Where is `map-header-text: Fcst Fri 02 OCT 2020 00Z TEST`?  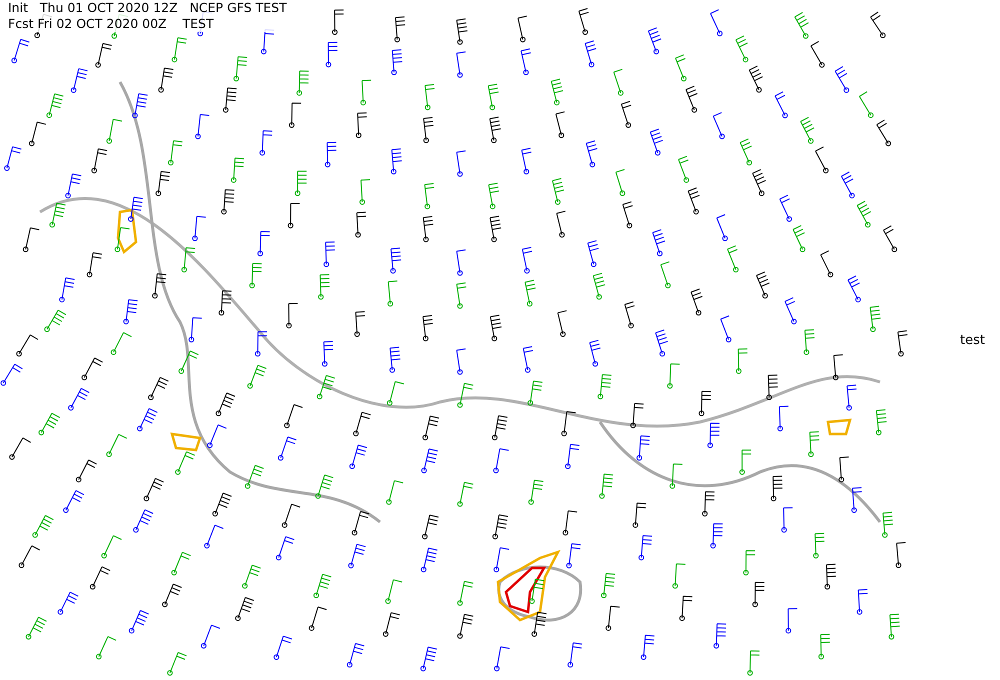
map-header-text: Fcst Fri 02 OCT 2020 00Z TEST is located at coordinates (111, 24).